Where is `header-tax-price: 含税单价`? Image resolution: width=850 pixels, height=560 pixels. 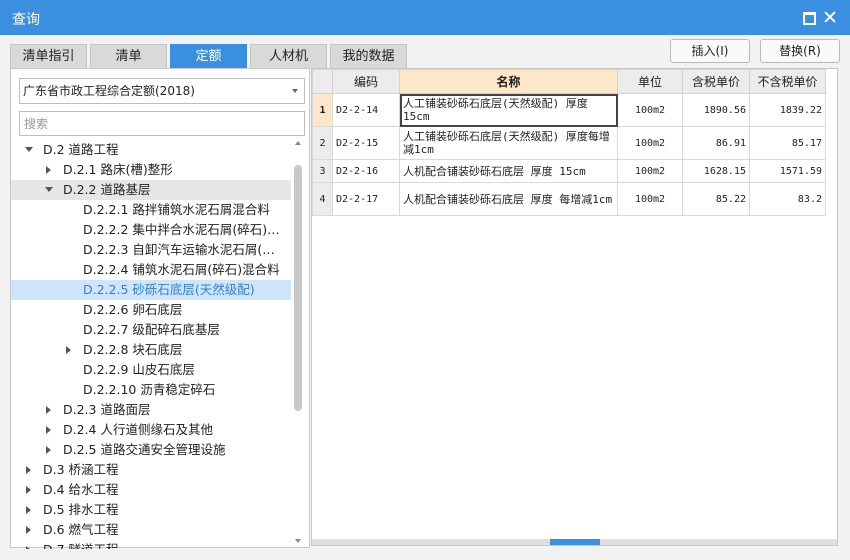 header-tax-price: 含税单价 is located at coordinates (716, 81).